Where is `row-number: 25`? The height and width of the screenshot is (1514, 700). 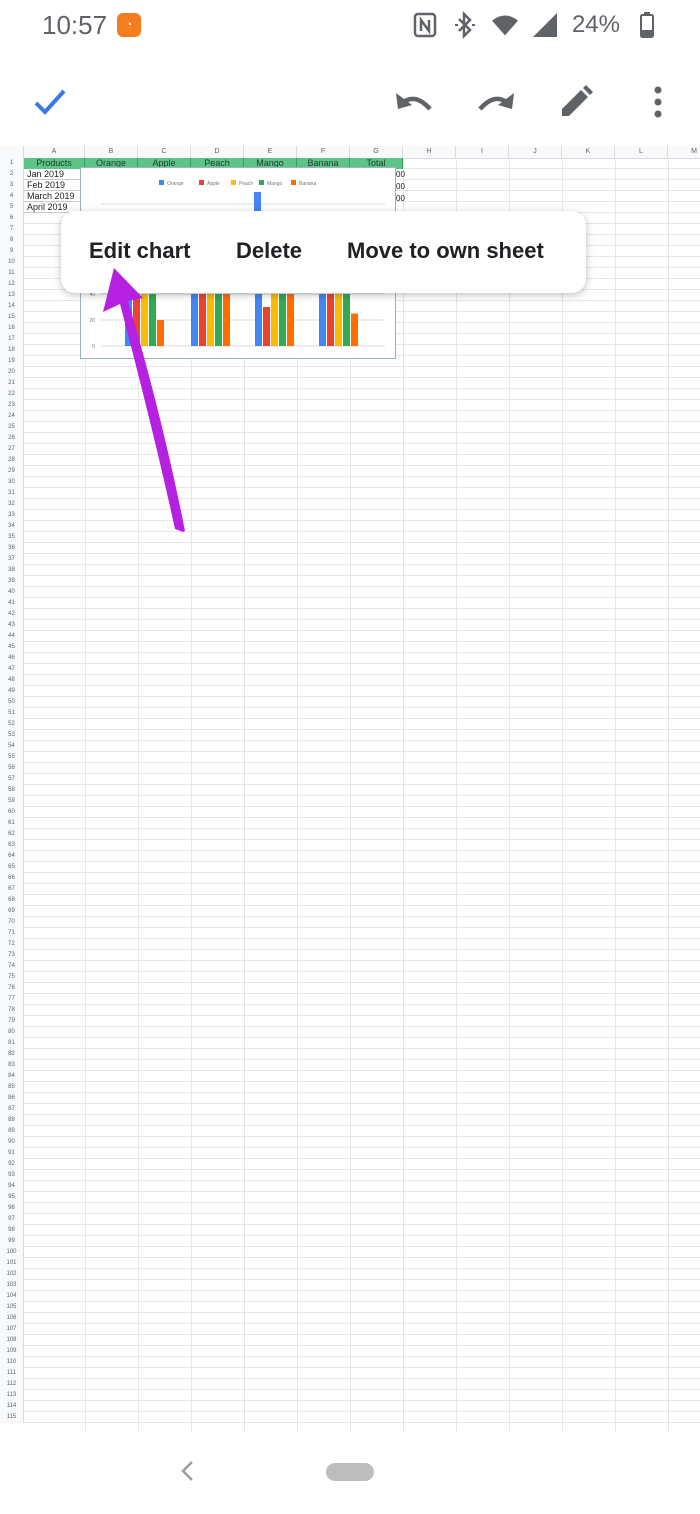 row-number: 25 is located at coordinates (12, 427).